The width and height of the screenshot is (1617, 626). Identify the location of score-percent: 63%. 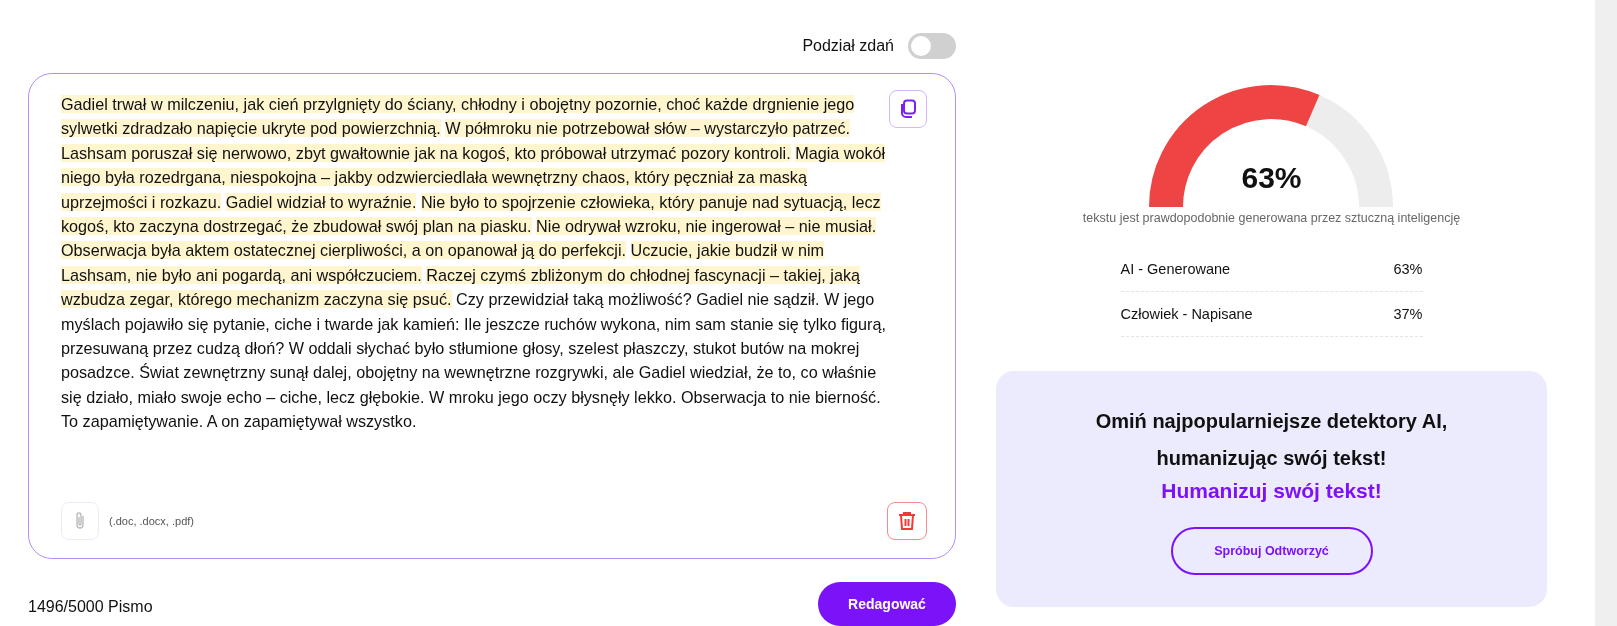
(1271, 178).